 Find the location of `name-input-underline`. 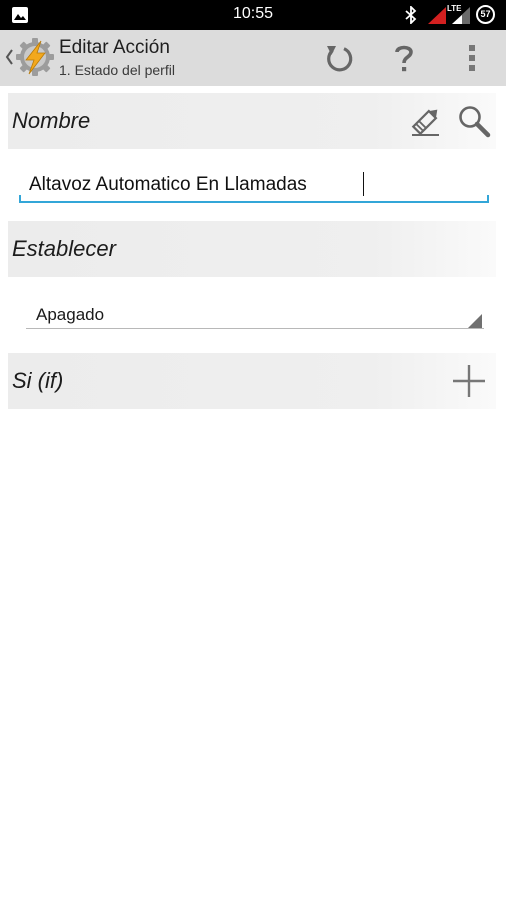

name-input-underline is located at coordinates (254, 202).